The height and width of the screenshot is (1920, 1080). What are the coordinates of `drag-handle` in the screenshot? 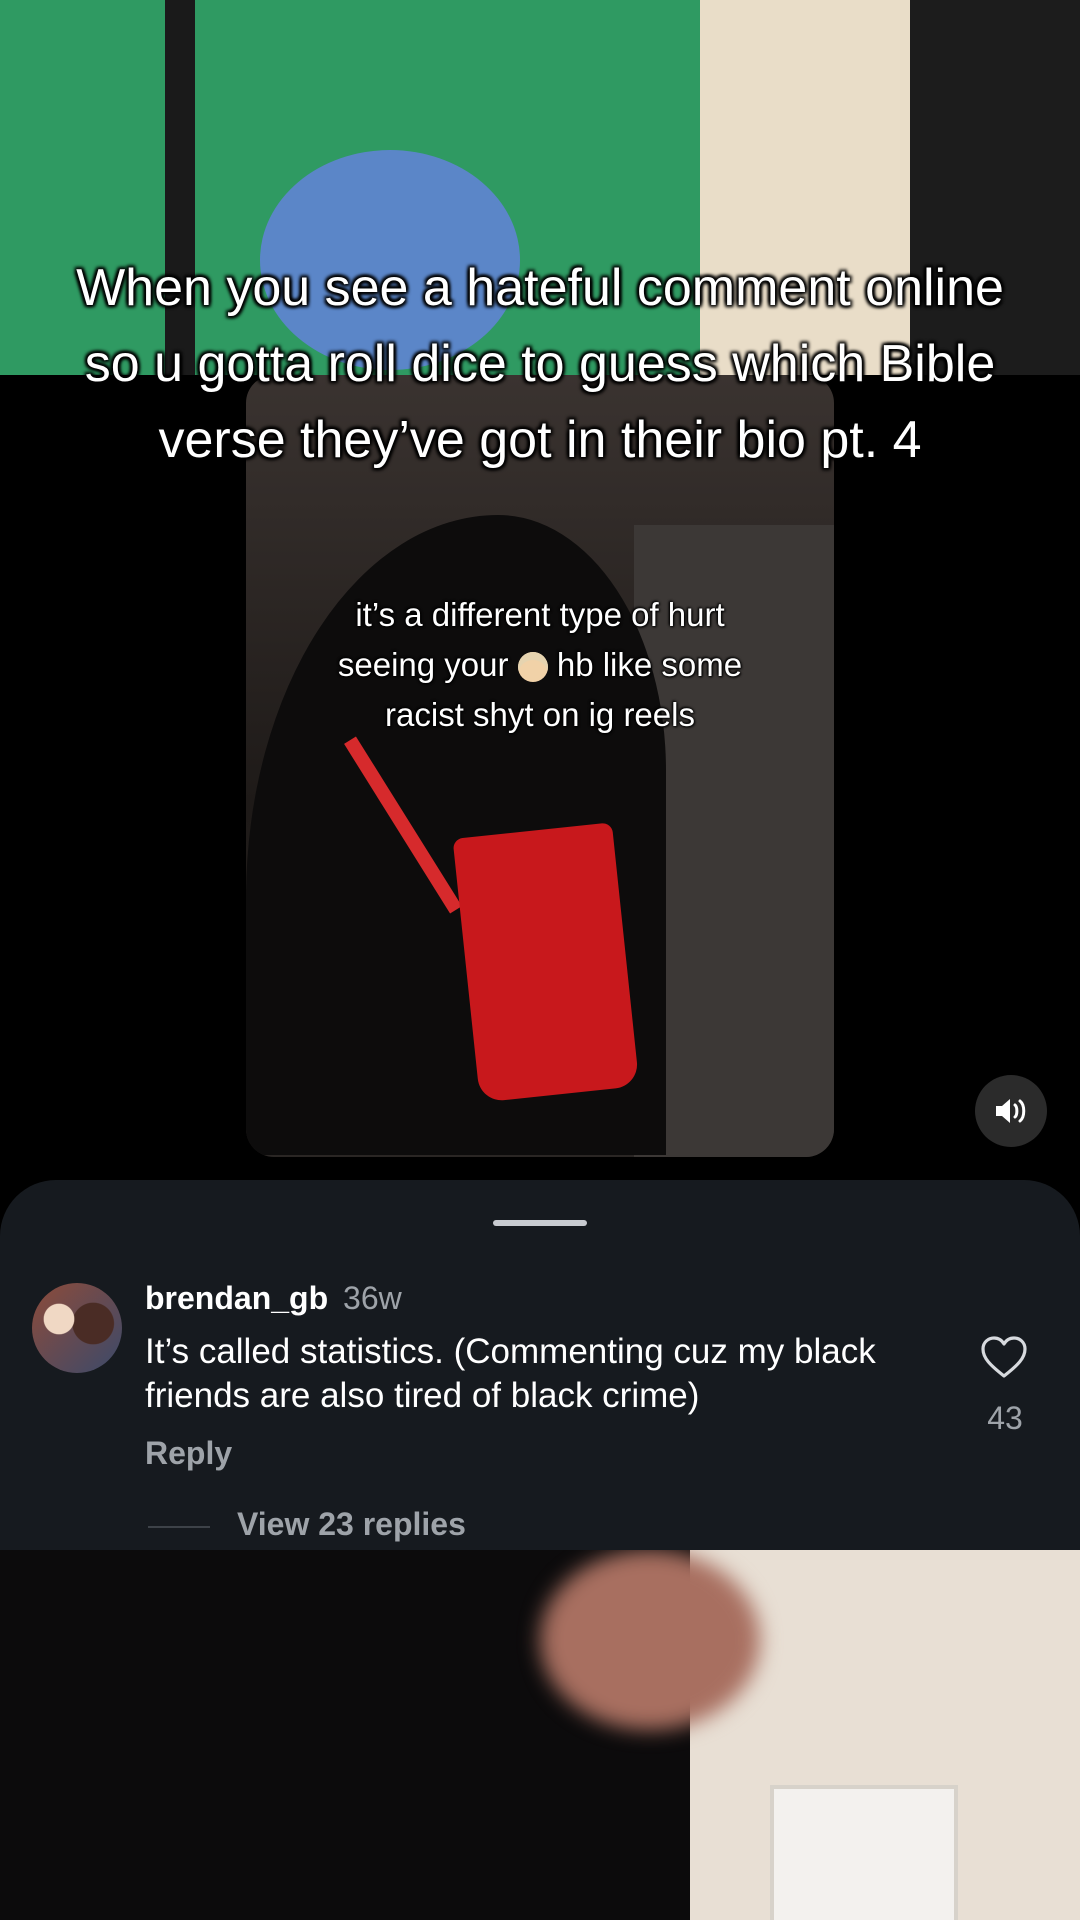 It's located at (540, 1223).